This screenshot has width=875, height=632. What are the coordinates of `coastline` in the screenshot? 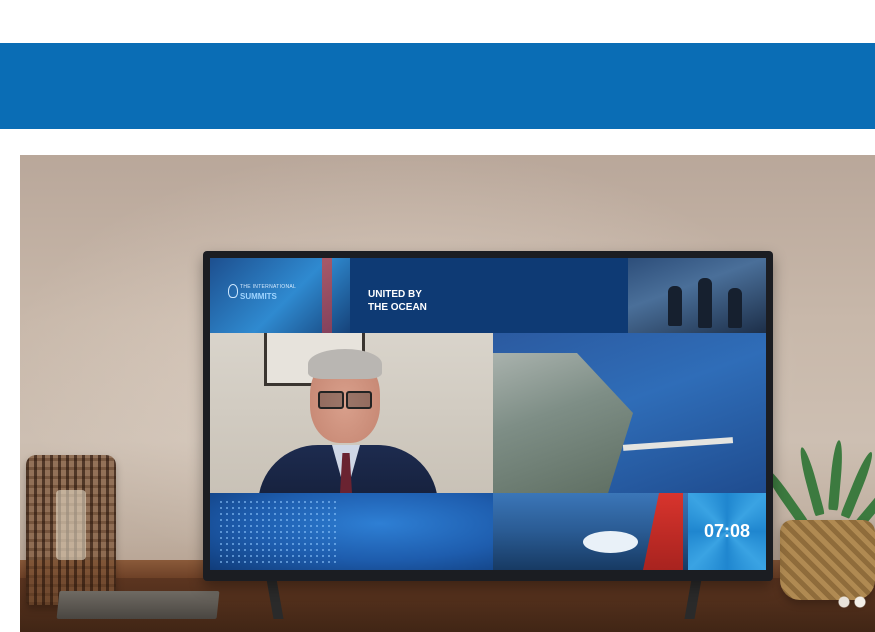 It's located at (563, 423).